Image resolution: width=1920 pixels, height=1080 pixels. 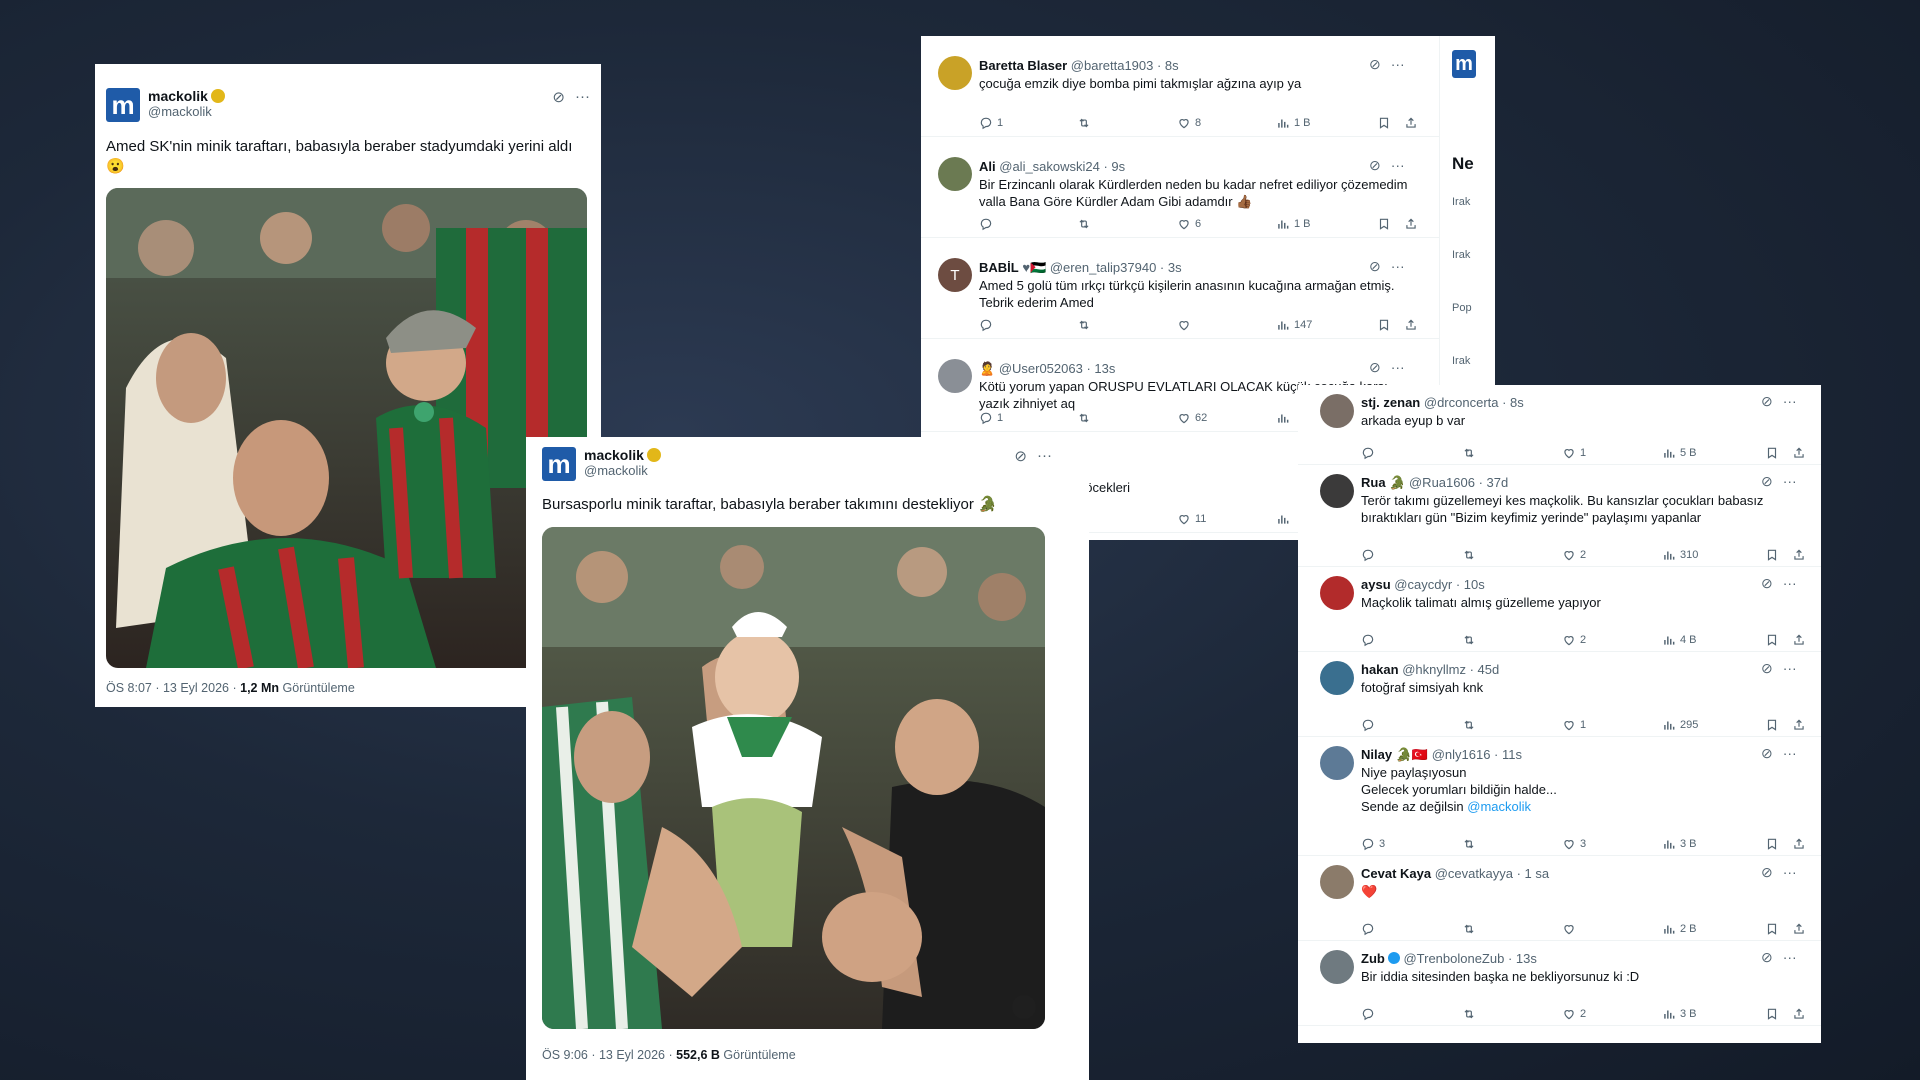 What do you see at coordinates (1376, 584) in the screenshot?
I see `reply-author-name: aysu` at bounding box center [1376, 584].